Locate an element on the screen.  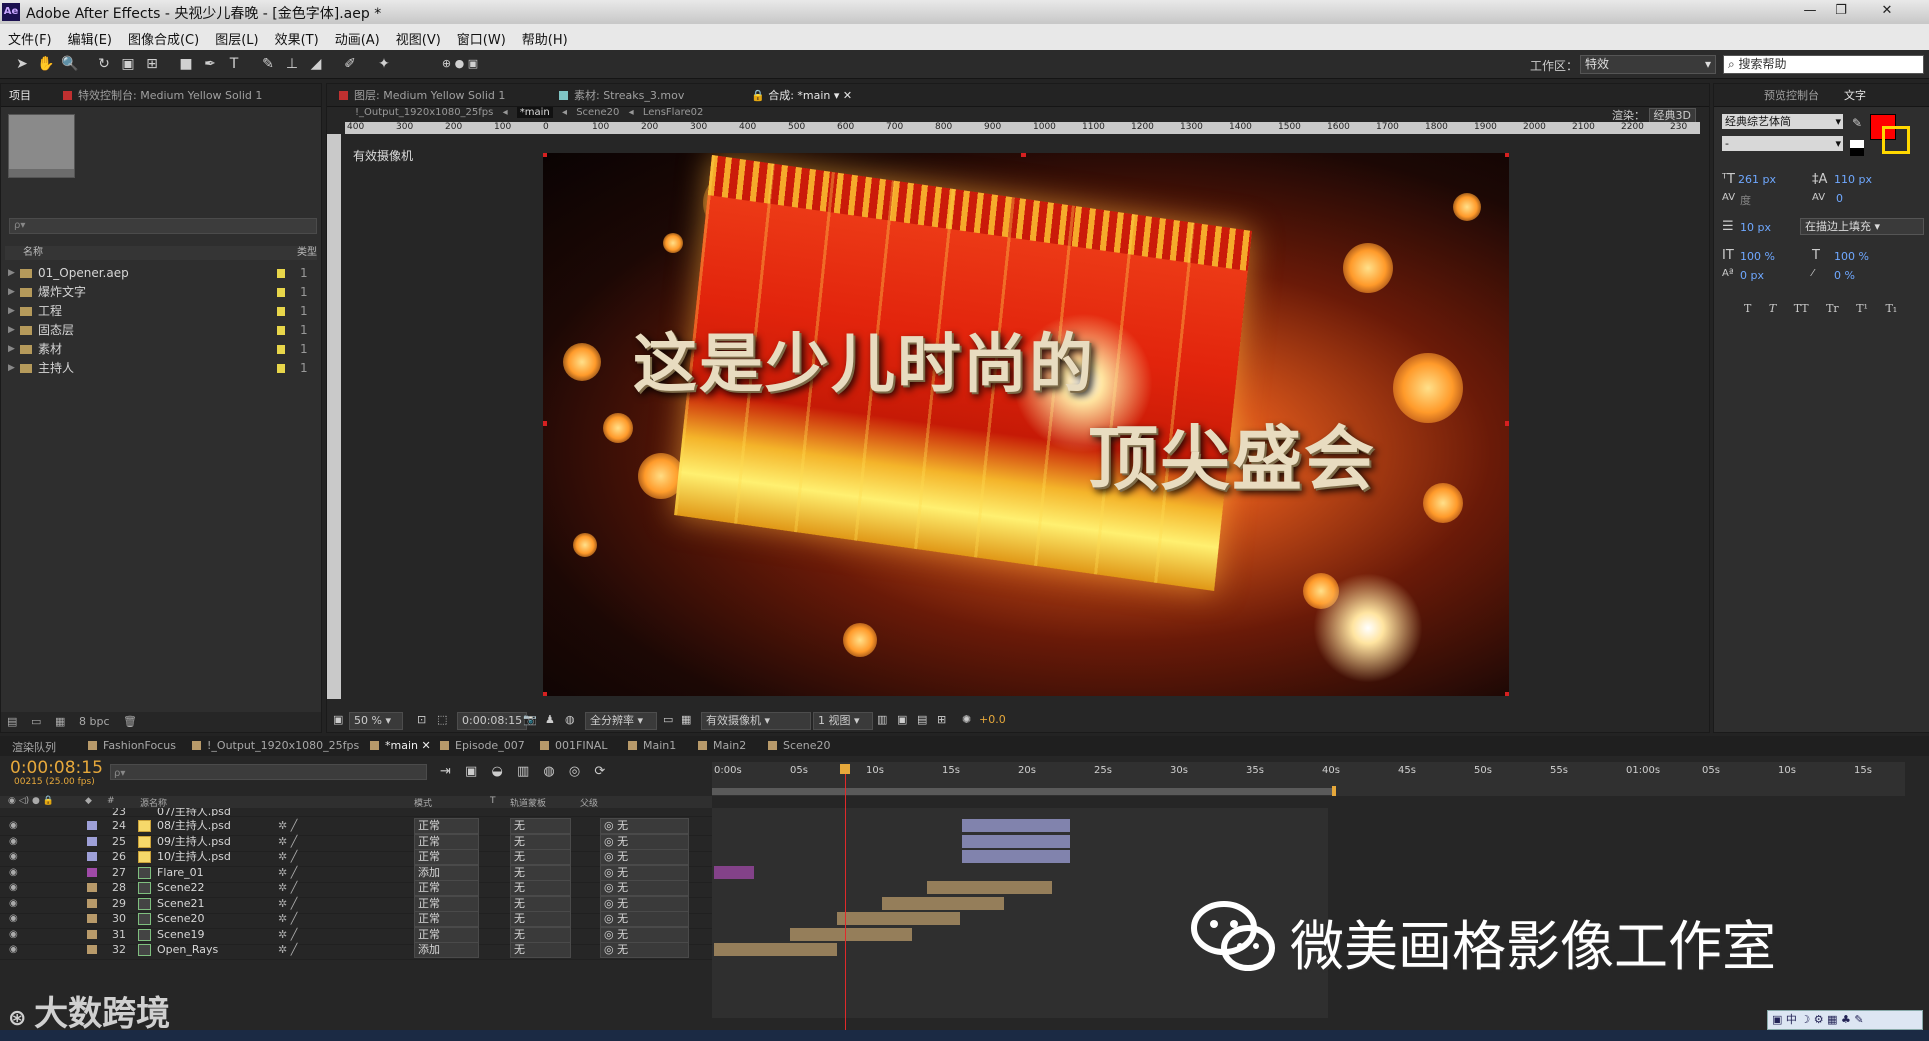
menu-edit: 编辑(E) is located at coordinates (90, 36).